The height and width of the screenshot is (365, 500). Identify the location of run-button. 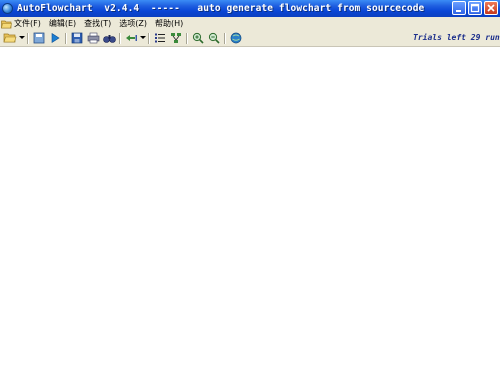
(55, 38).